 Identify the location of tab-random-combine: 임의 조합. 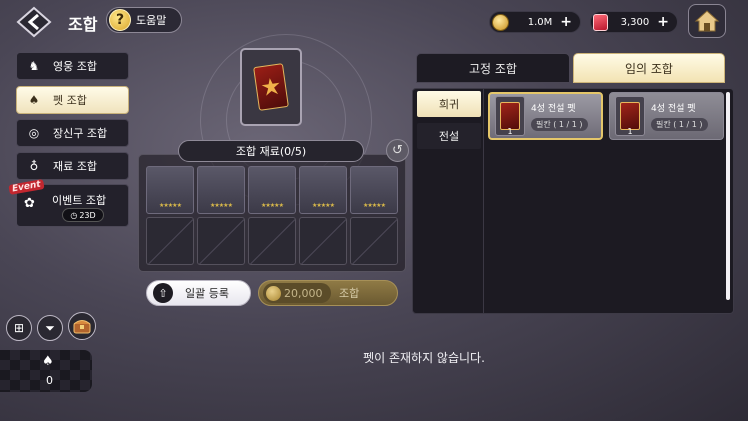
(649, 68).